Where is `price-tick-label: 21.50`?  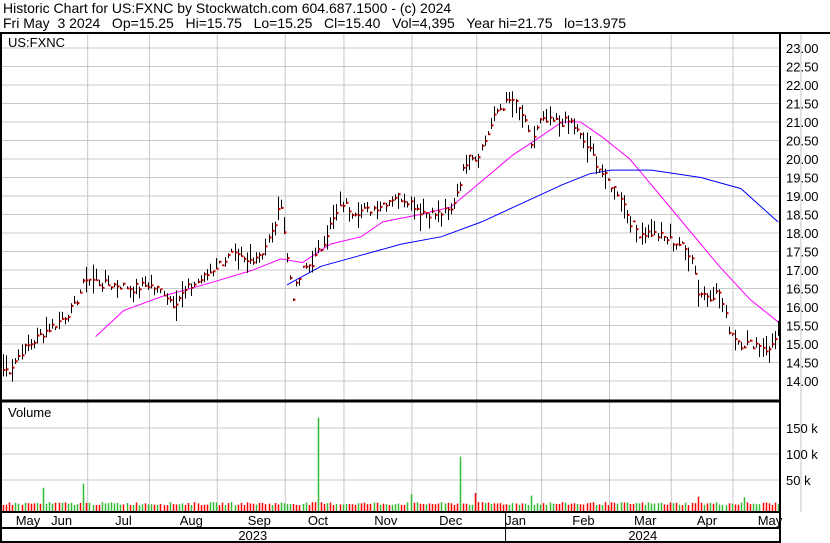 price-tick-label: 21.50 is located at coordinates (802, 104).